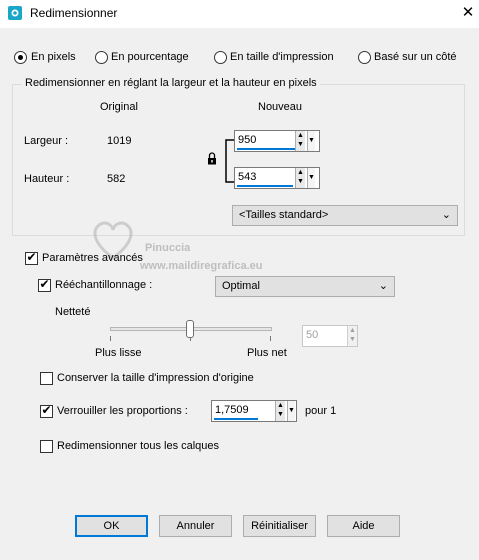 This screenshot has height=560, width=479. Describe the element at coordinates (284, 215) in the screenshot. I see `standard-sizes-value: <Tailles standard>` at that location.